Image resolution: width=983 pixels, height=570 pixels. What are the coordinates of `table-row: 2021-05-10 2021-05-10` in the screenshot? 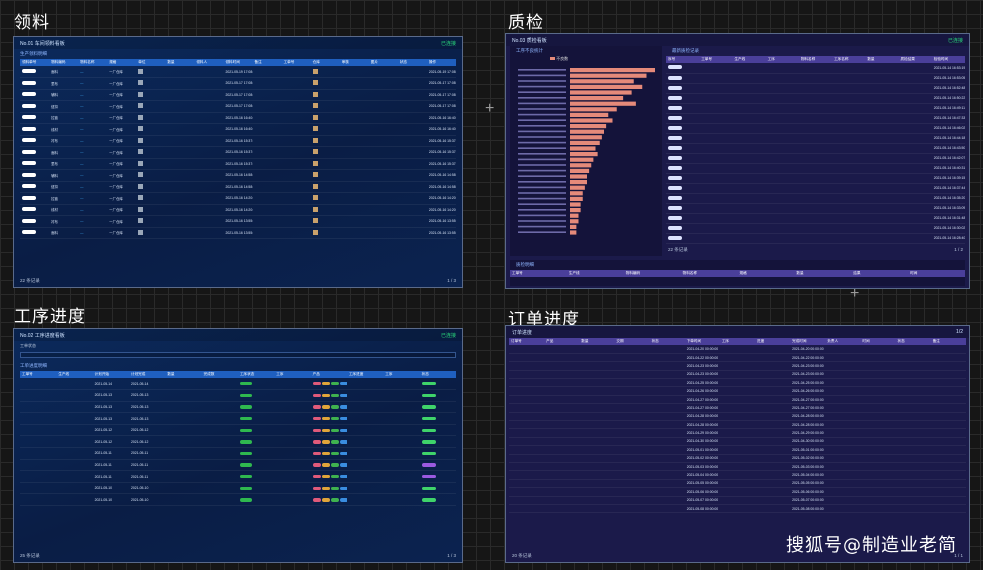 It's located at (238, 500).